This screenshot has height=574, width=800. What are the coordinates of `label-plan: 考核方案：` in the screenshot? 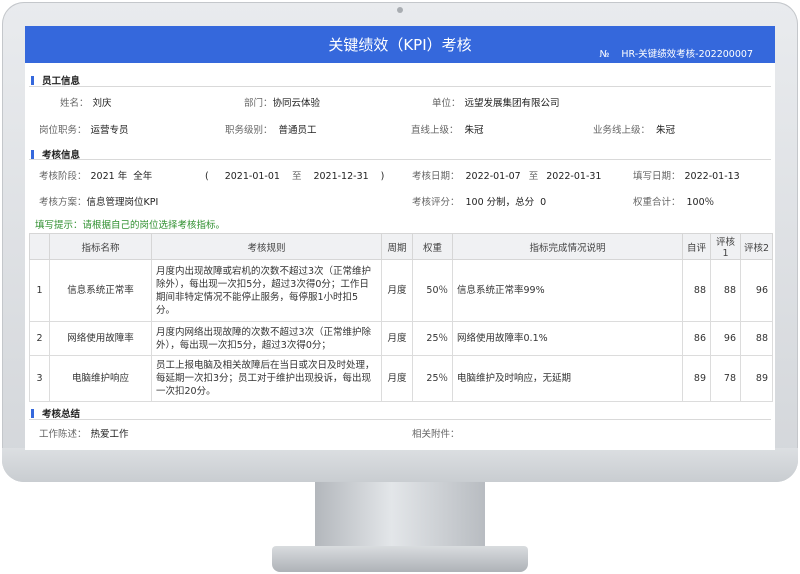 It's located at (63, 202).